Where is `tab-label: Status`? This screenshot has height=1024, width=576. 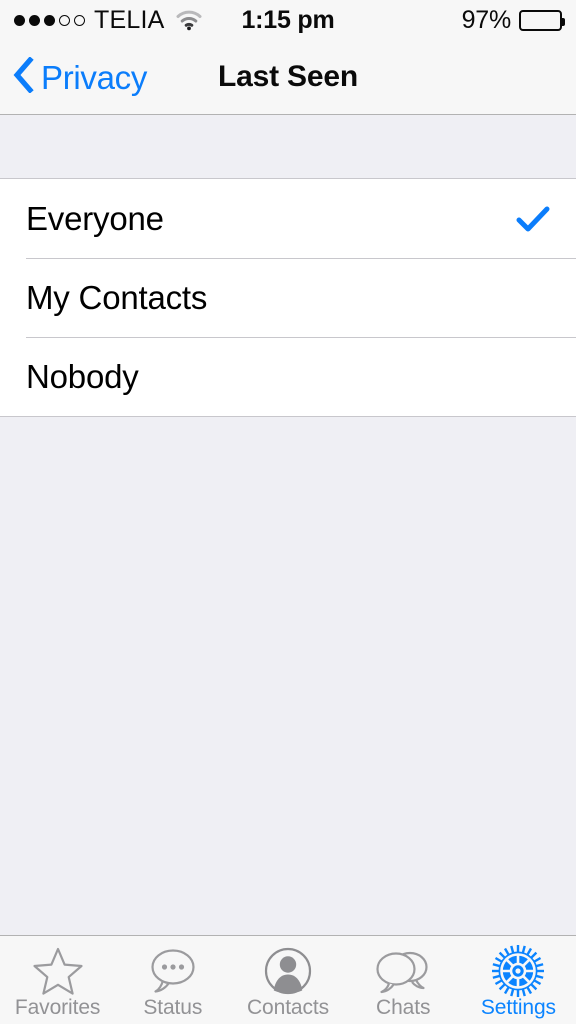
tab-label: Status is located at coordinates (173, 1007).